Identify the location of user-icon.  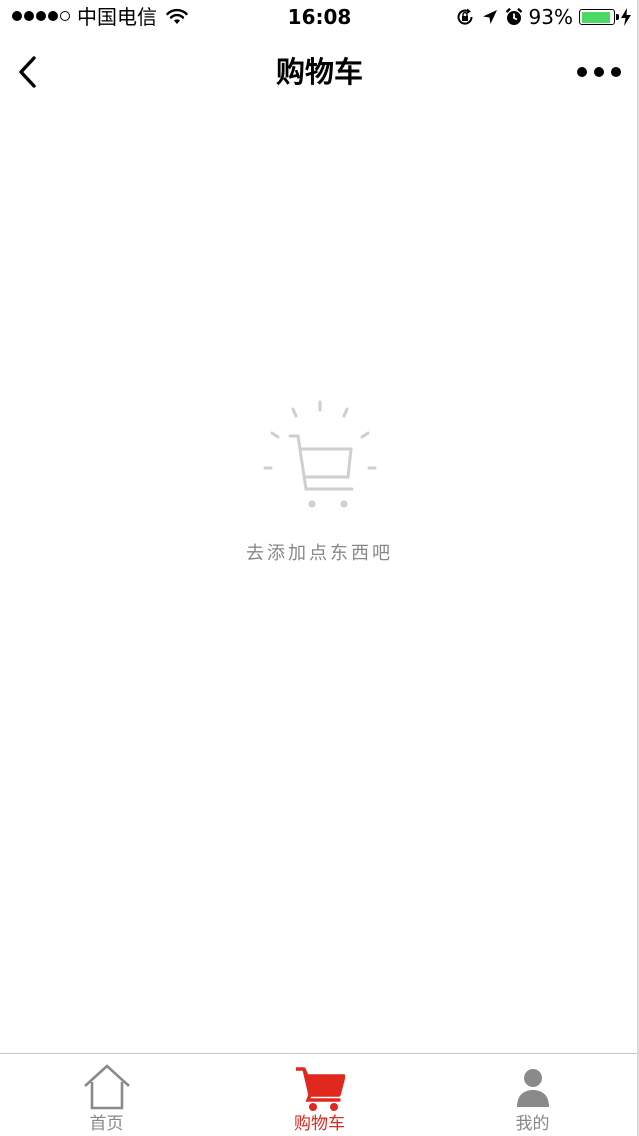
(532, 1088).